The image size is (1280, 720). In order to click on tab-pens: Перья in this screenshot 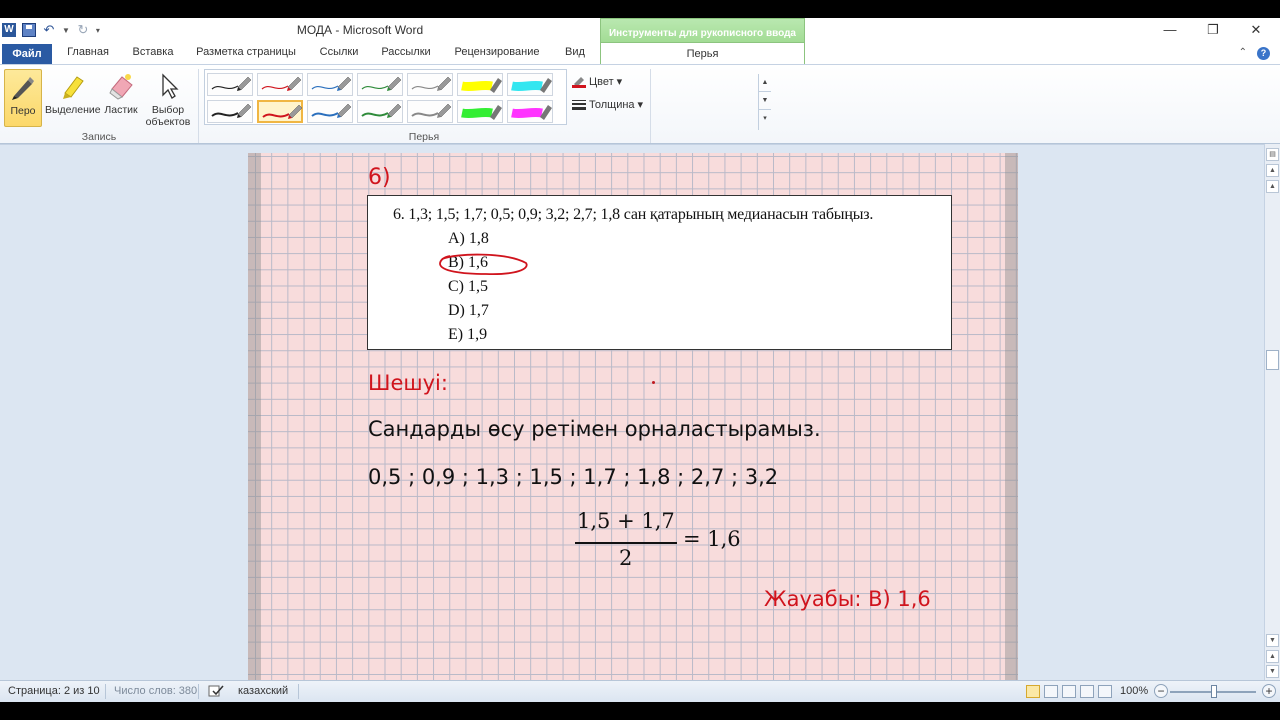, I will do `click(702, 53)`.